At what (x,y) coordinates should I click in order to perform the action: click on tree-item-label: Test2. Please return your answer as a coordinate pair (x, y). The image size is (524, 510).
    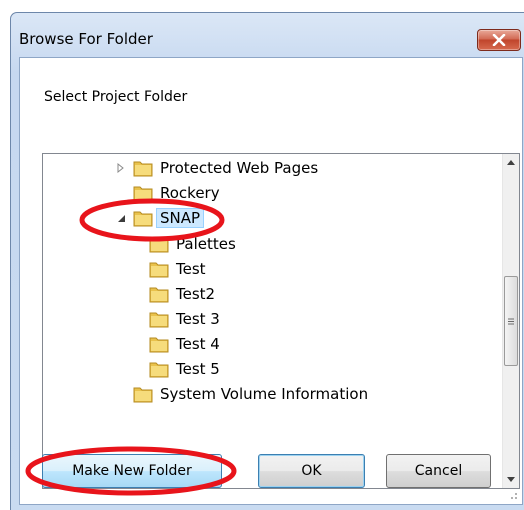
    Looking at the image, I should click on (196, 294).